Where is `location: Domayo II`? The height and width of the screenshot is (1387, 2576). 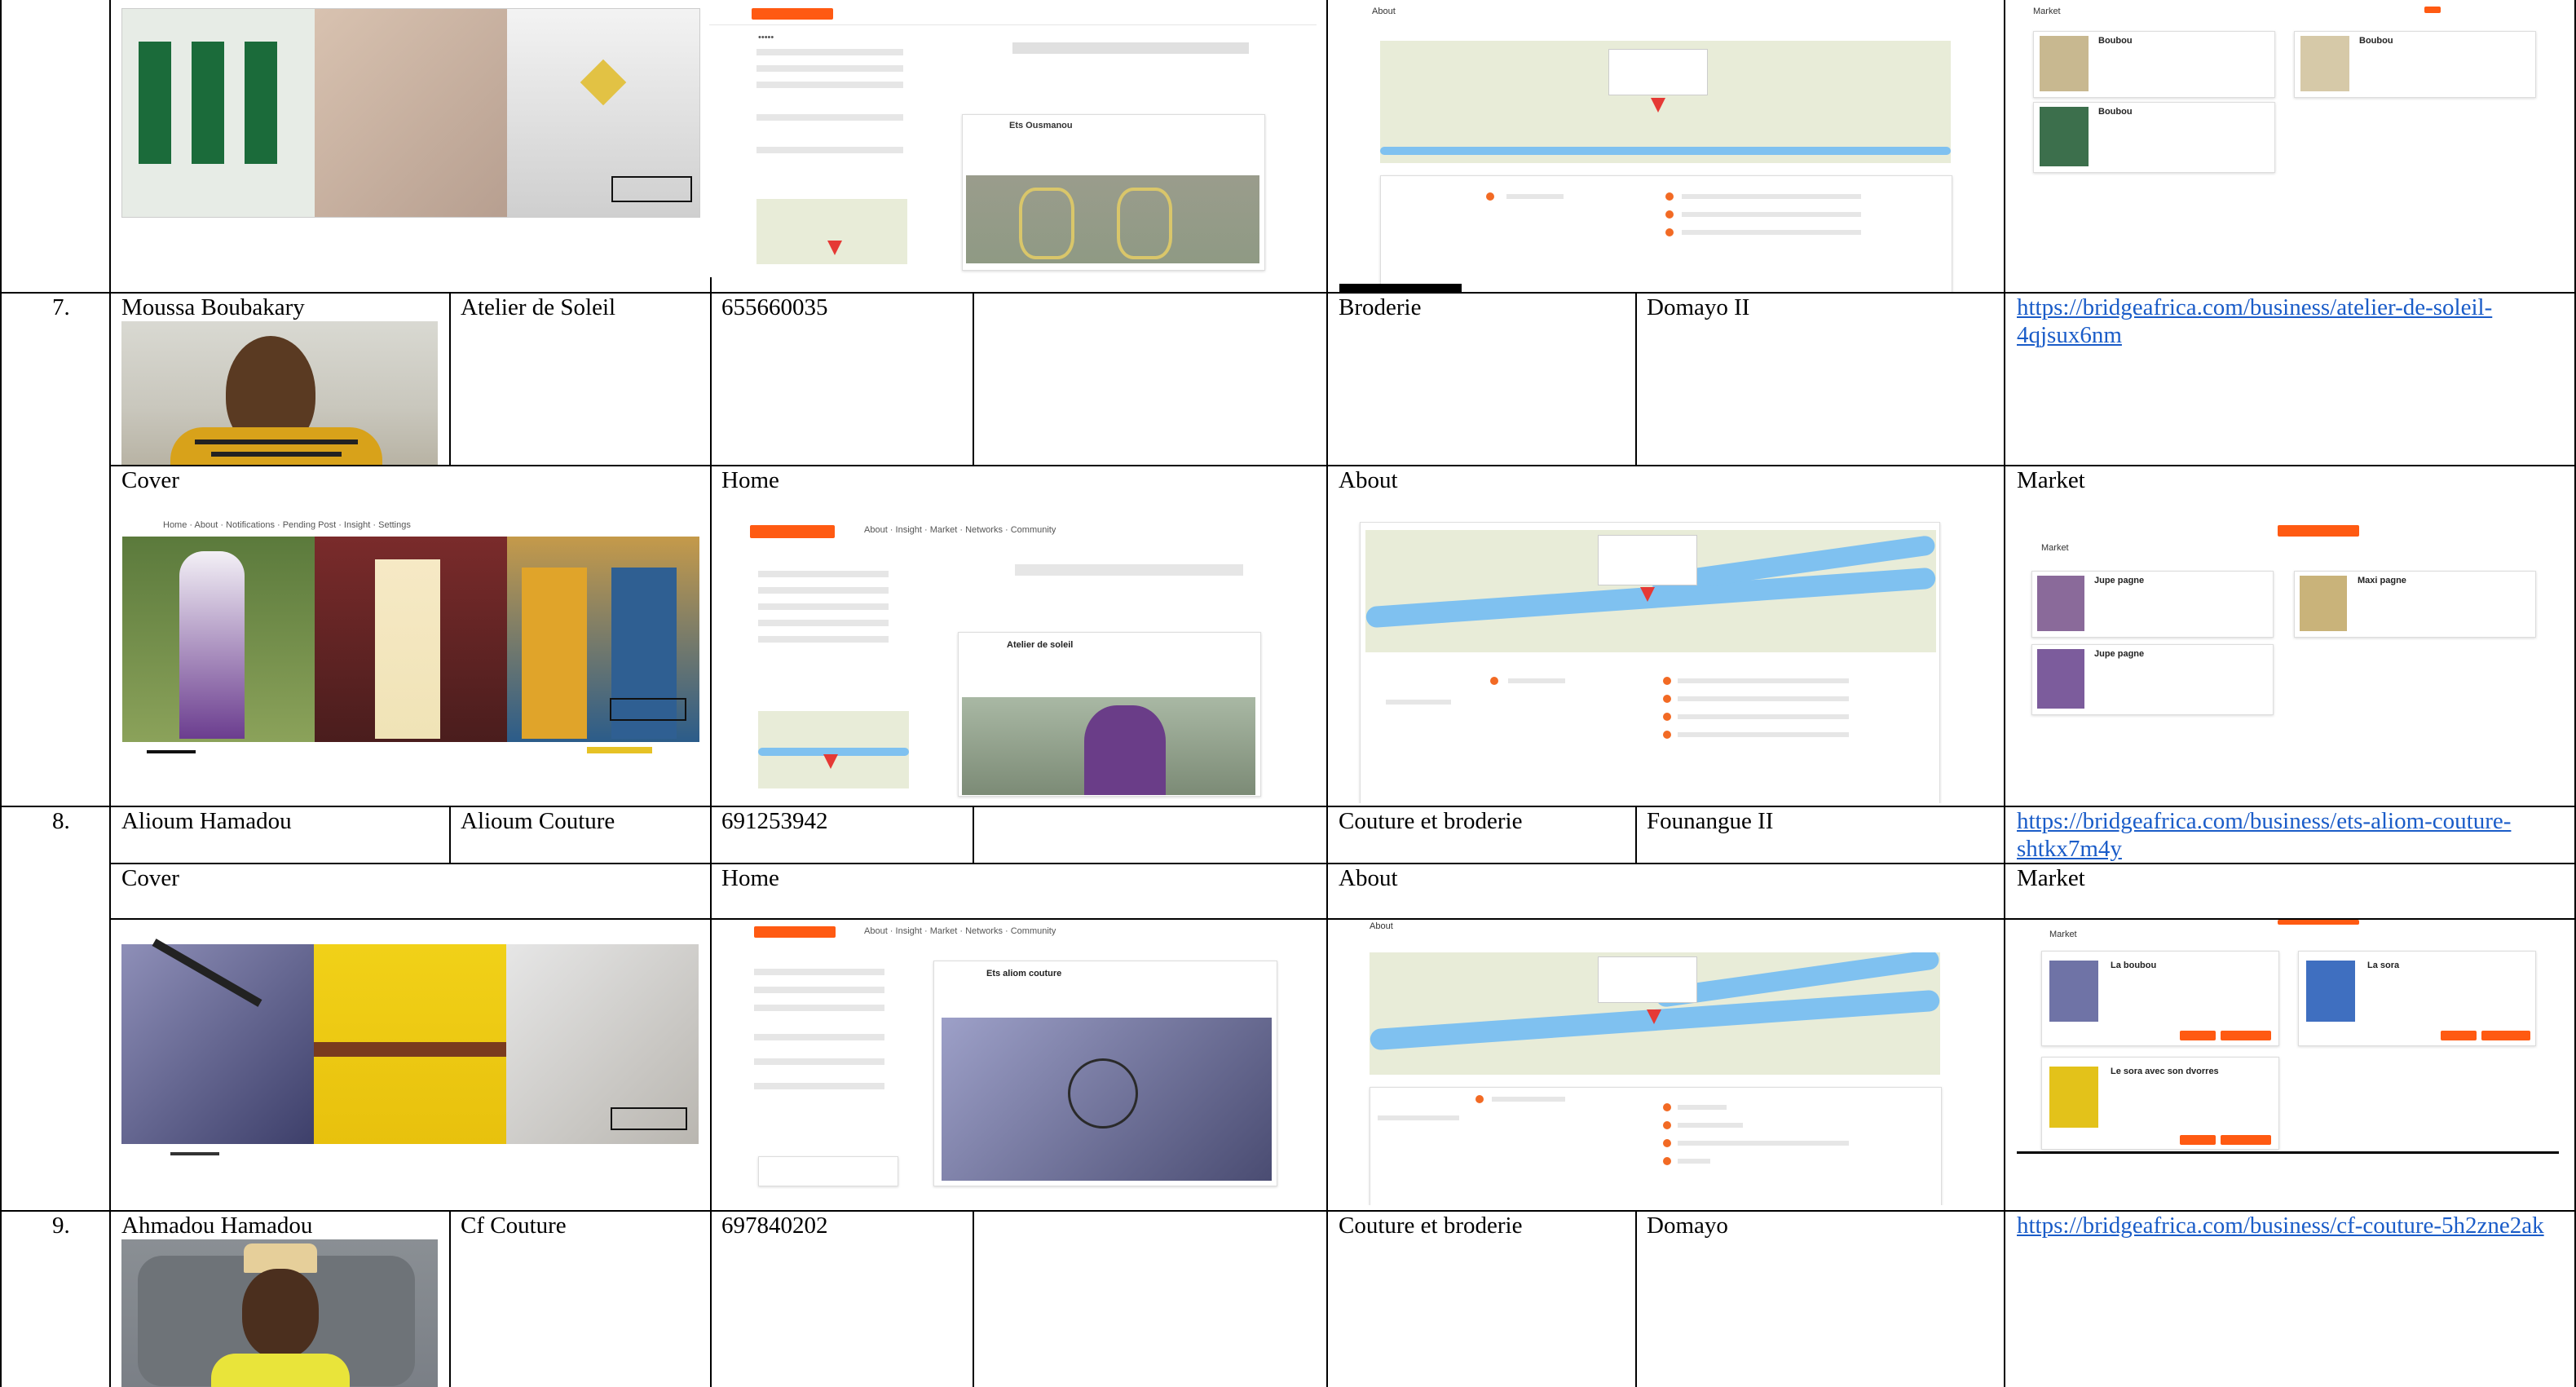 location: Domayo II is located at coordinates (1698, 307).